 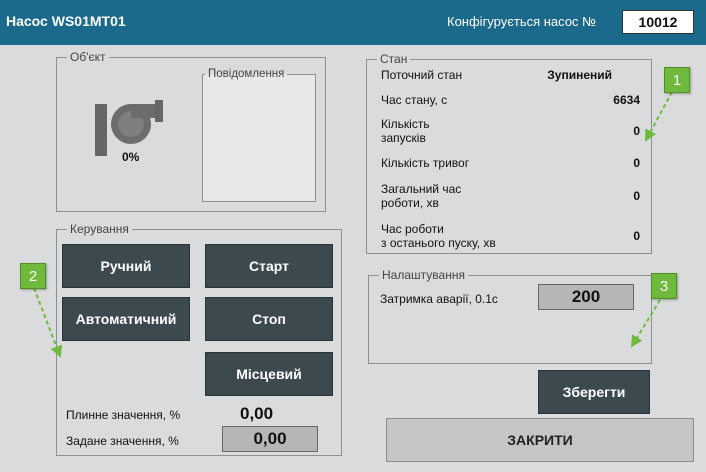 I want to click on annotation-marker-2: 2, so click(x=33, y=276).